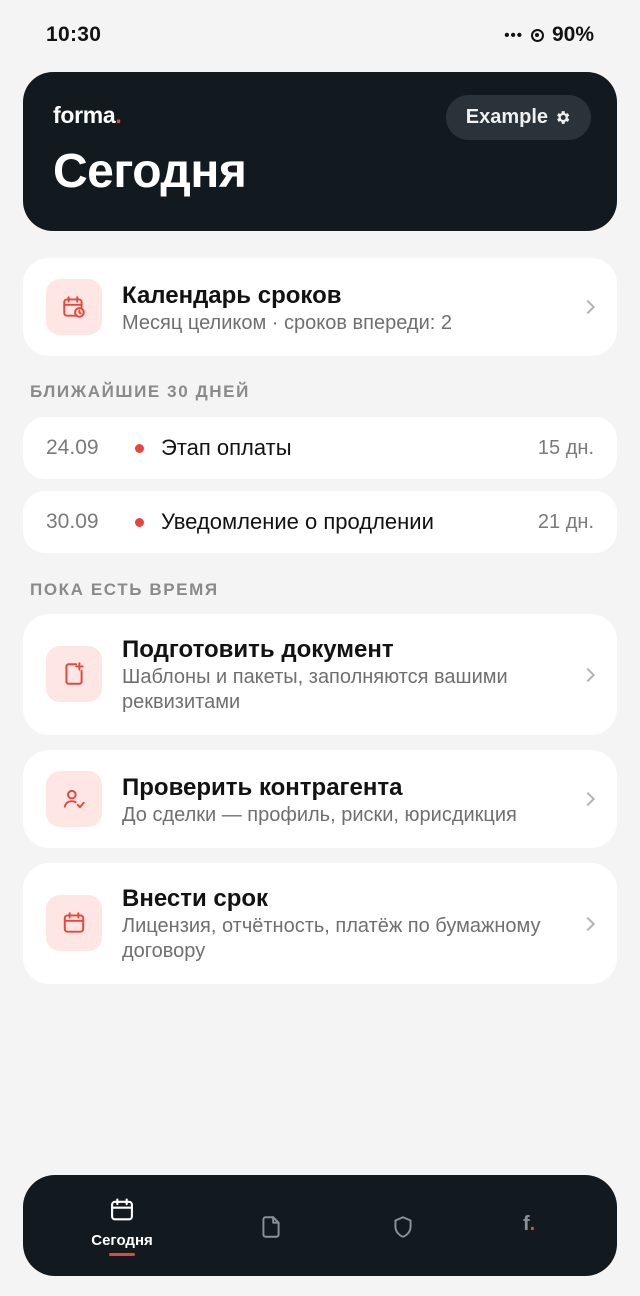 This screenshot has height=1296, width=640. I want to click on shield-icon, so click(403, 1227).